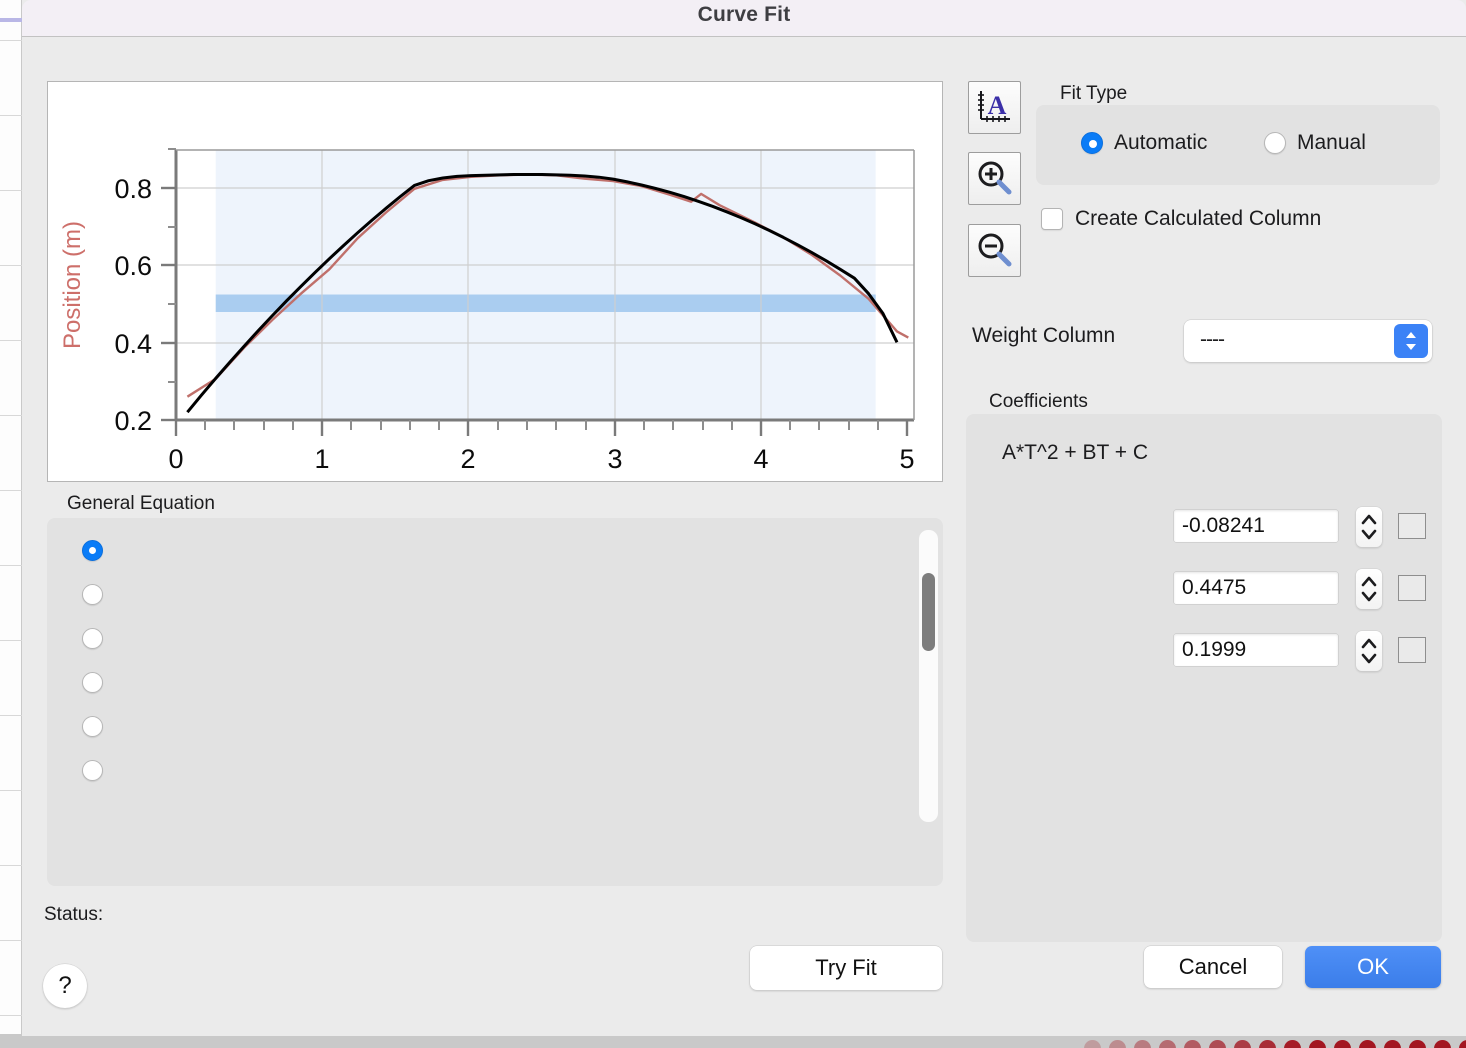 The width and height of the screenshot is (1466, 1048). What do you see at coordinates (467, 459) in the screenshot?
I see `x-tick-label: 2` at bounding box center [467, 459].